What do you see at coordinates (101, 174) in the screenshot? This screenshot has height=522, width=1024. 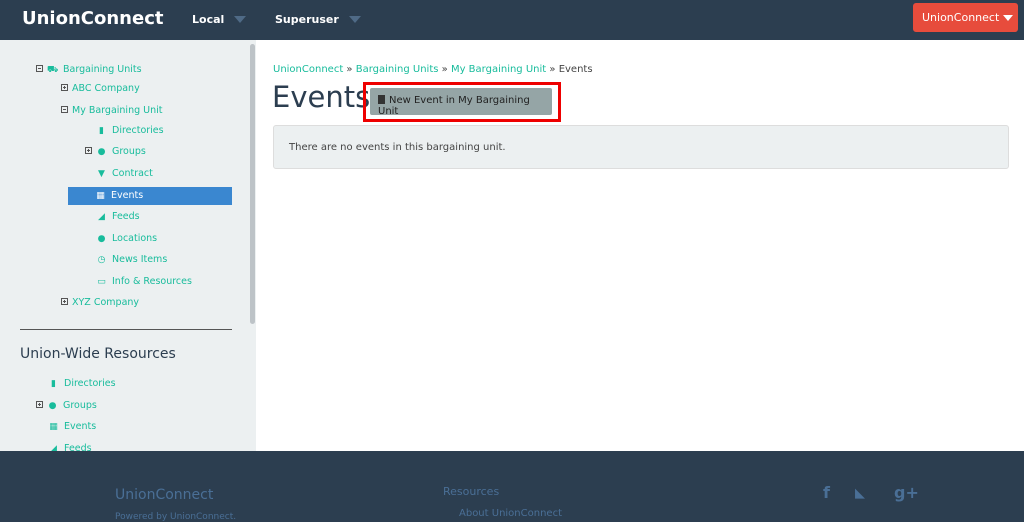 I see `bookmark-icon: ▼` at bounding box center [101, 174].